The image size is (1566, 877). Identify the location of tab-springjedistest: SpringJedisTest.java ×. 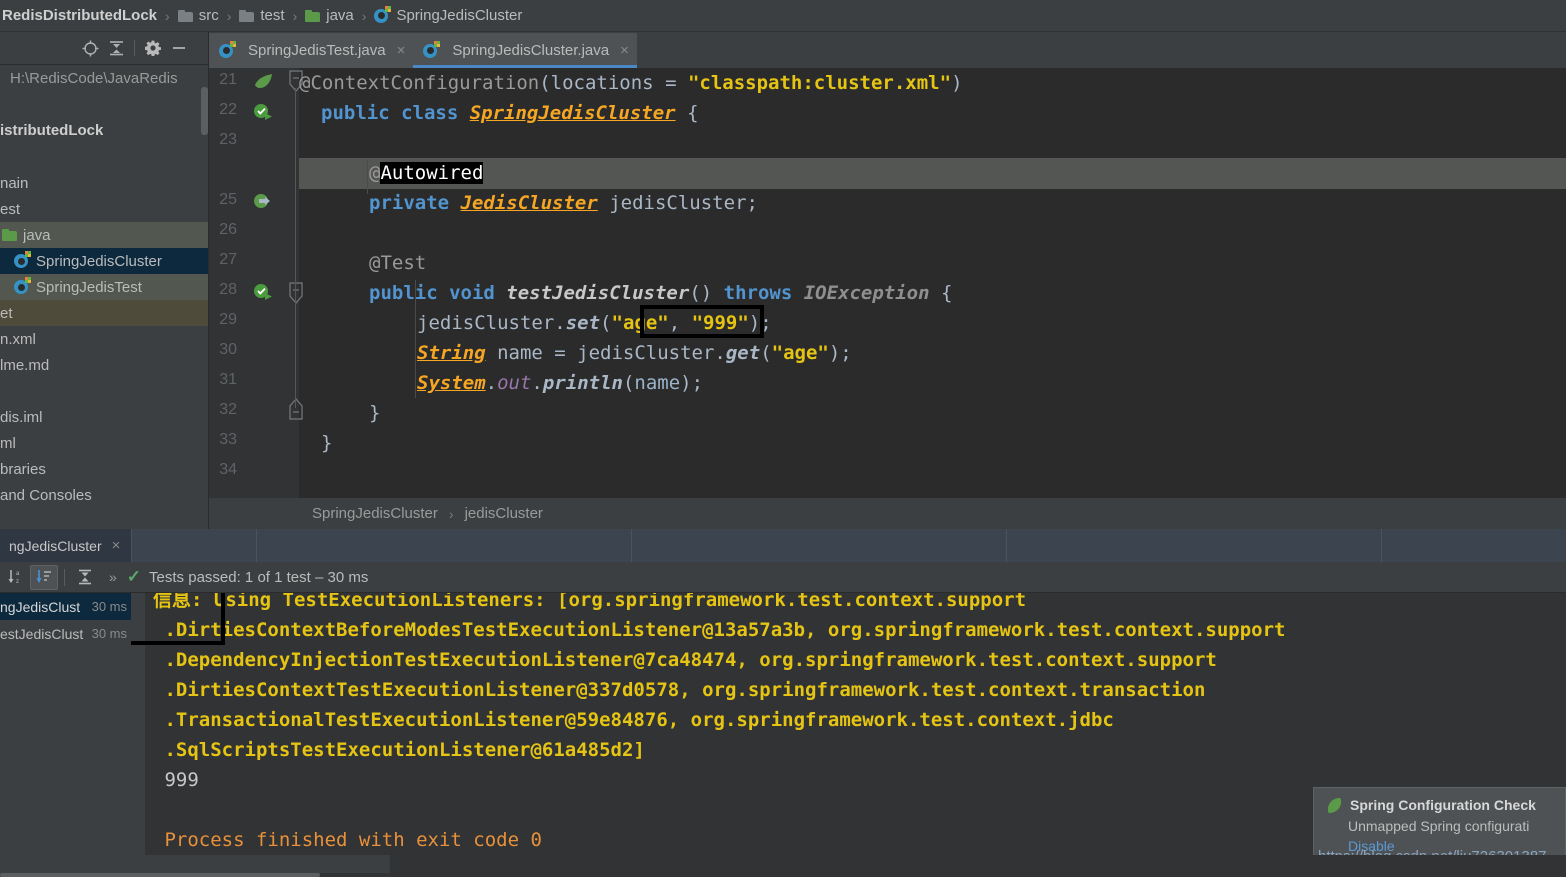
(311, 50).